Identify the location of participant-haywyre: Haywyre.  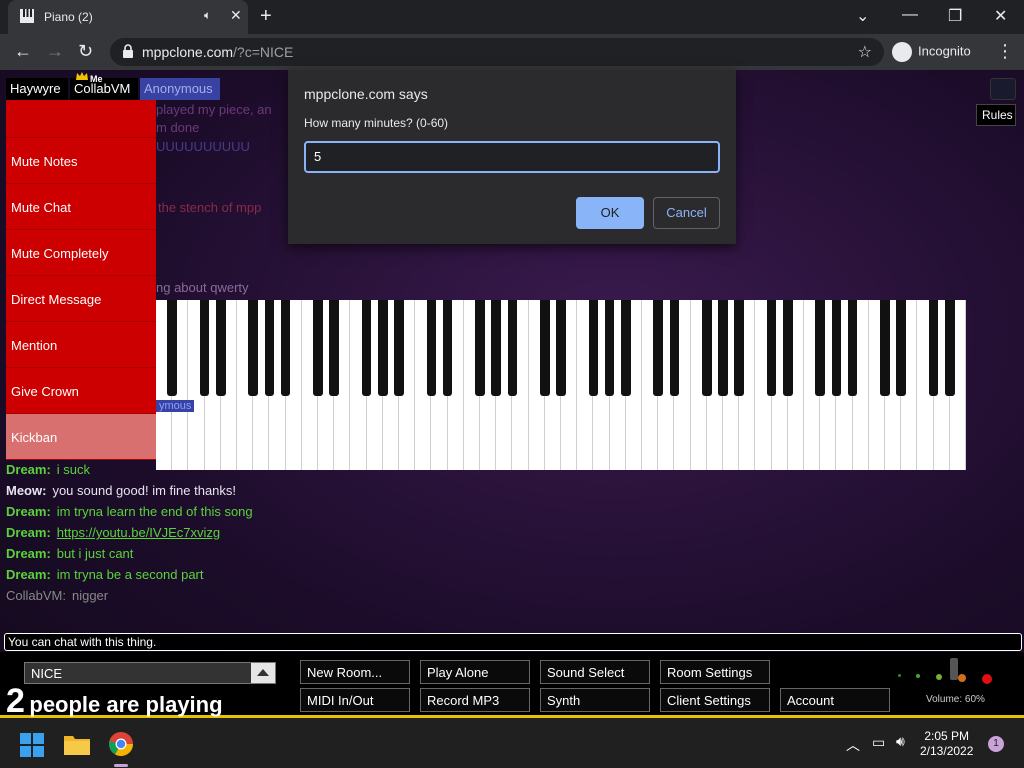
(37, 89).